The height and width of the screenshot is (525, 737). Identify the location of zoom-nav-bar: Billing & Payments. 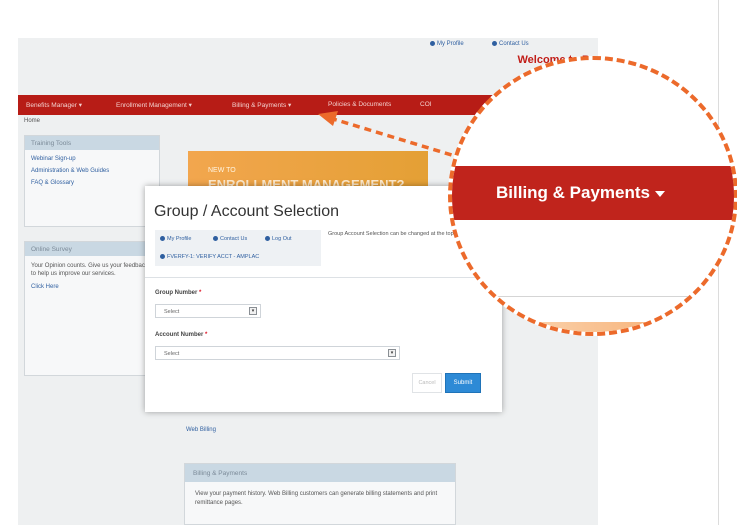
(593, 193).